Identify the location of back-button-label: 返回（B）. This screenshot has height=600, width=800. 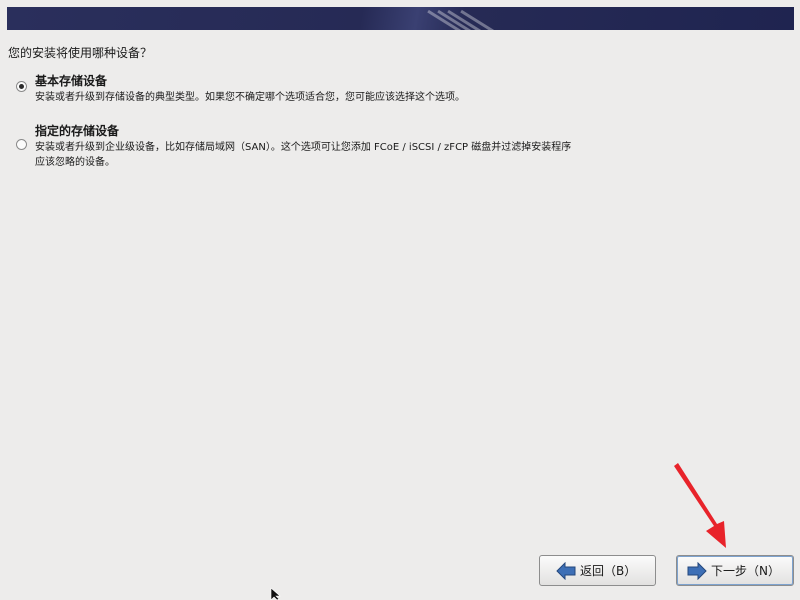
(608, 571).